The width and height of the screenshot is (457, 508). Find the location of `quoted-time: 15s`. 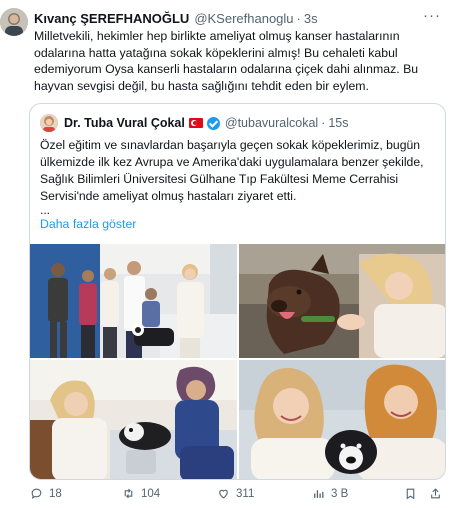

quoted-time: 15s is located at coordinates (338, 123).